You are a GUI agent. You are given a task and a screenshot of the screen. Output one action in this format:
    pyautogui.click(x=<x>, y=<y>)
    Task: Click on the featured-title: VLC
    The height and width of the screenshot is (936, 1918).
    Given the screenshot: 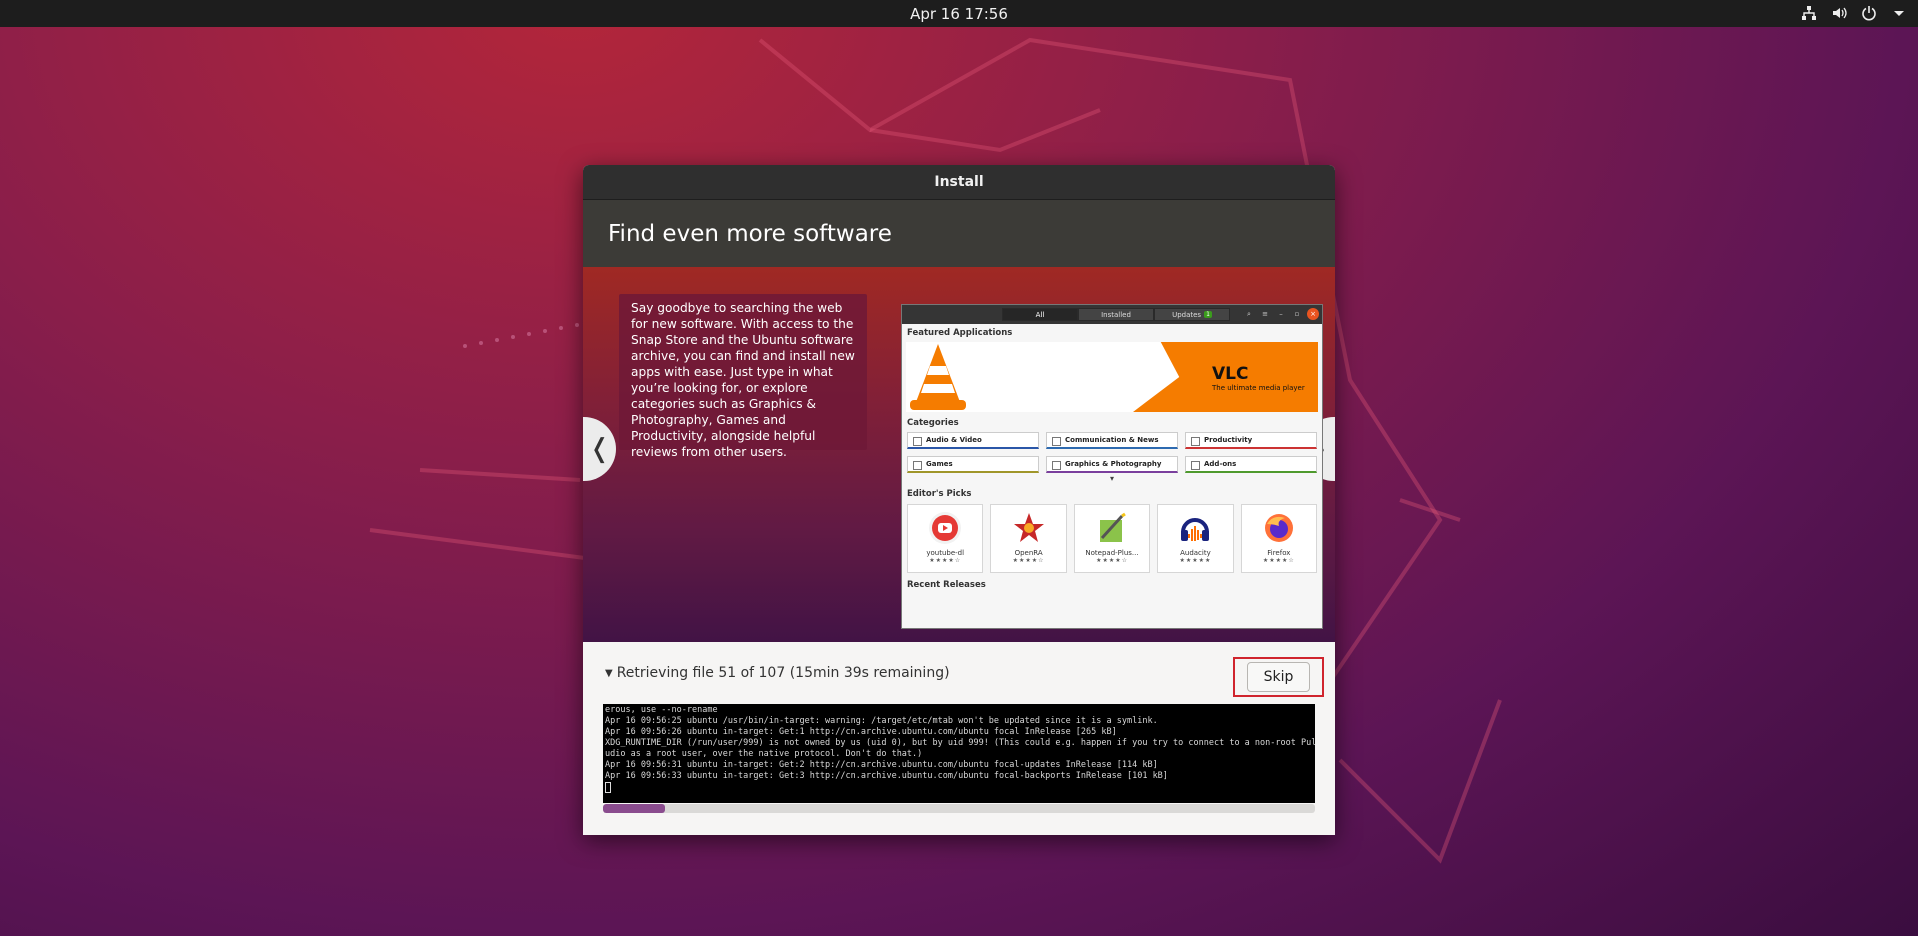 What is the action you would take?
    pyautogui.click(x=1230, y=374)
    